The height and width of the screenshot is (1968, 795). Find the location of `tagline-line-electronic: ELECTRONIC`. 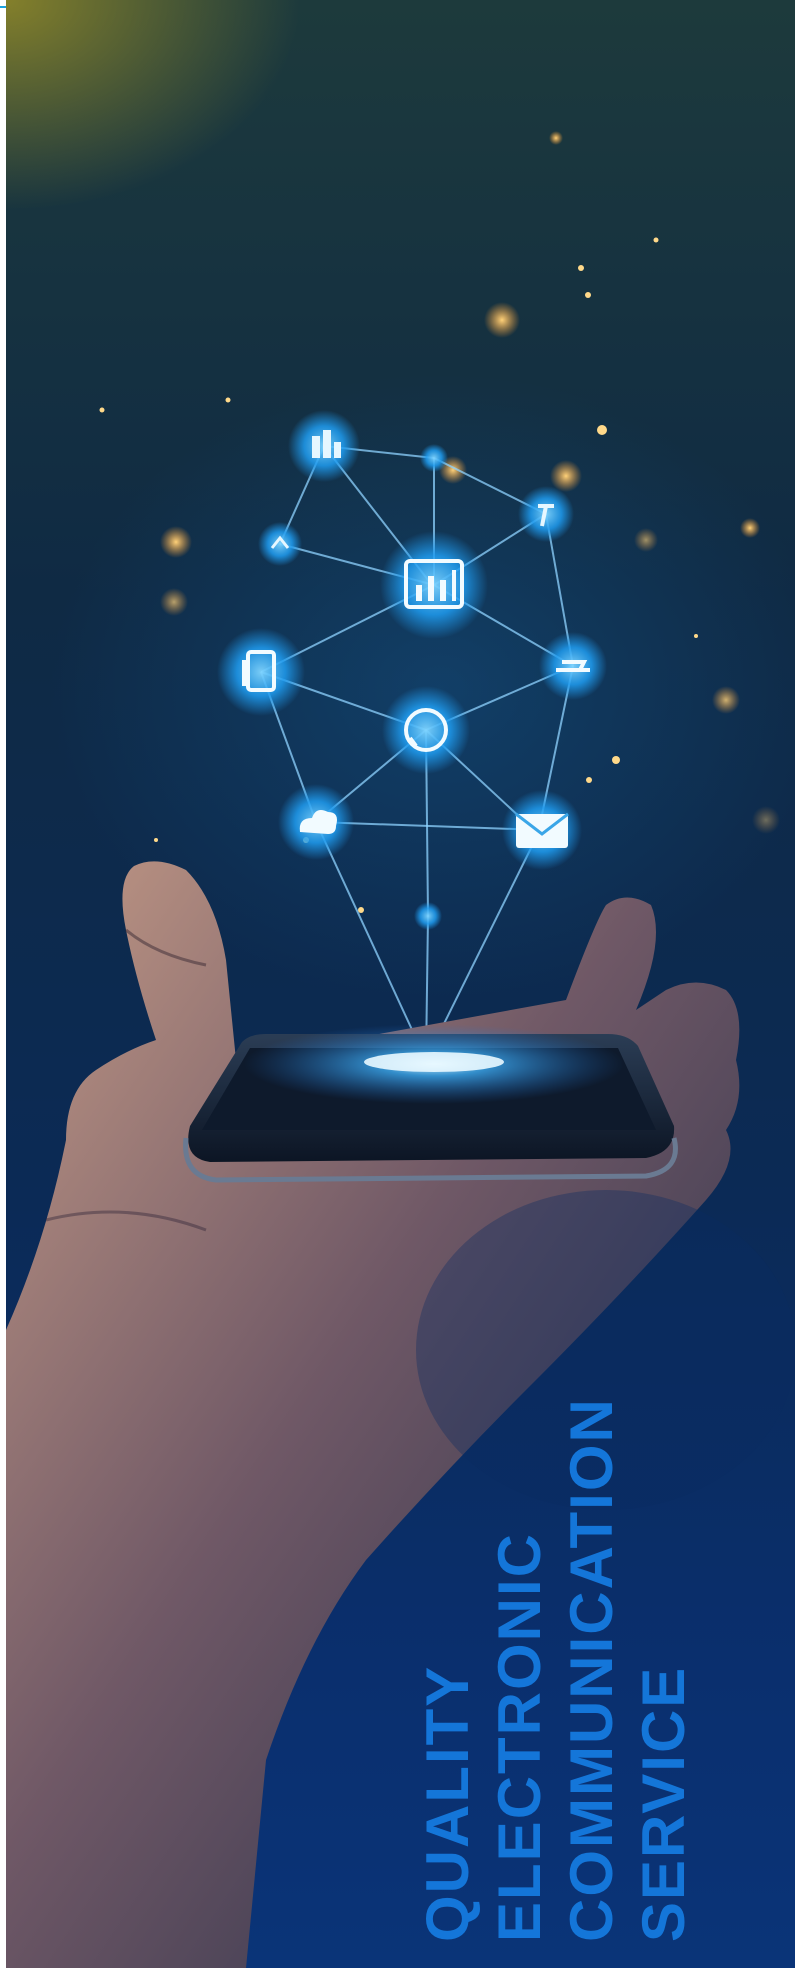

tagline-line-electronic: ELECTRONIC is located at coordinates (519, 1737).